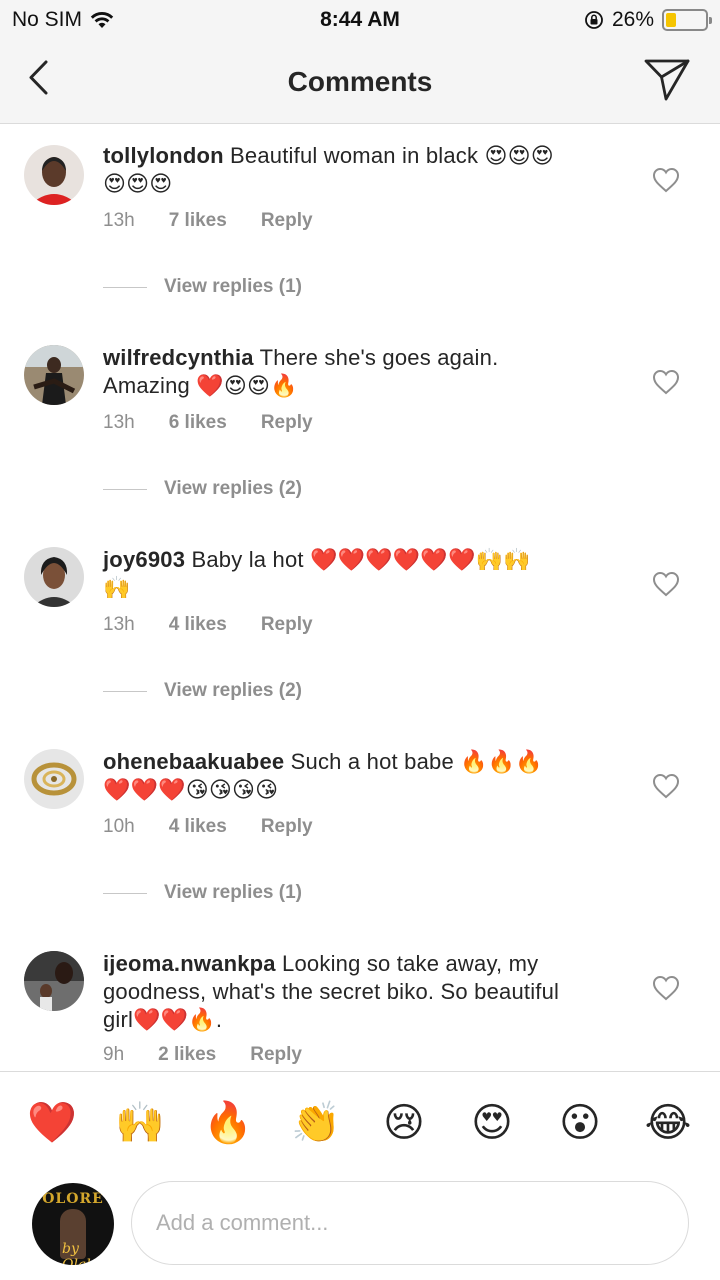 Image resolution: width=720 pixels, height=1280 pixels. I want to click on reaction-fire-icon: 🔥, so click(228, 1123).